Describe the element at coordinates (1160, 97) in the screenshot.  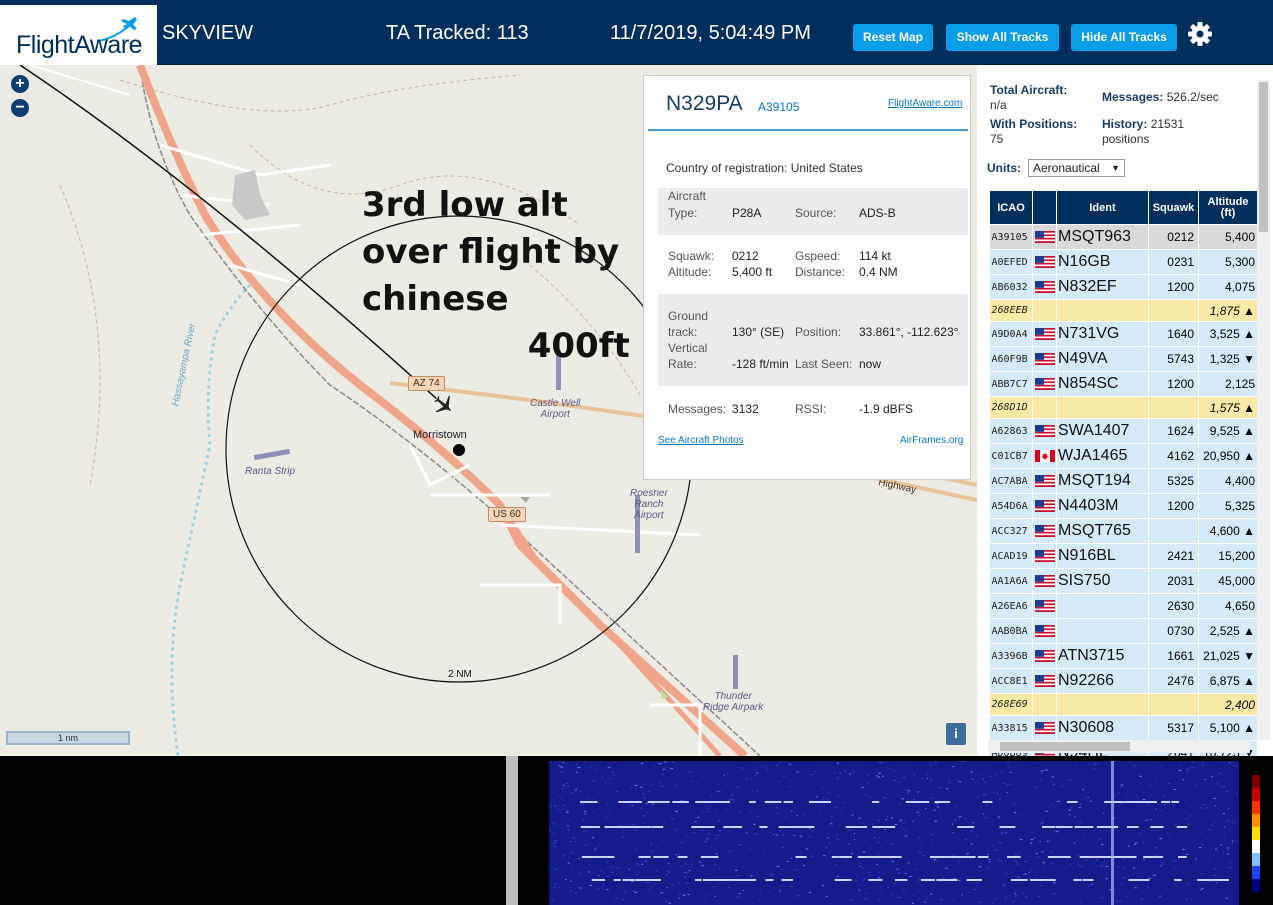
I see `messages-stat: Messages: 526.2/sec` at that location.